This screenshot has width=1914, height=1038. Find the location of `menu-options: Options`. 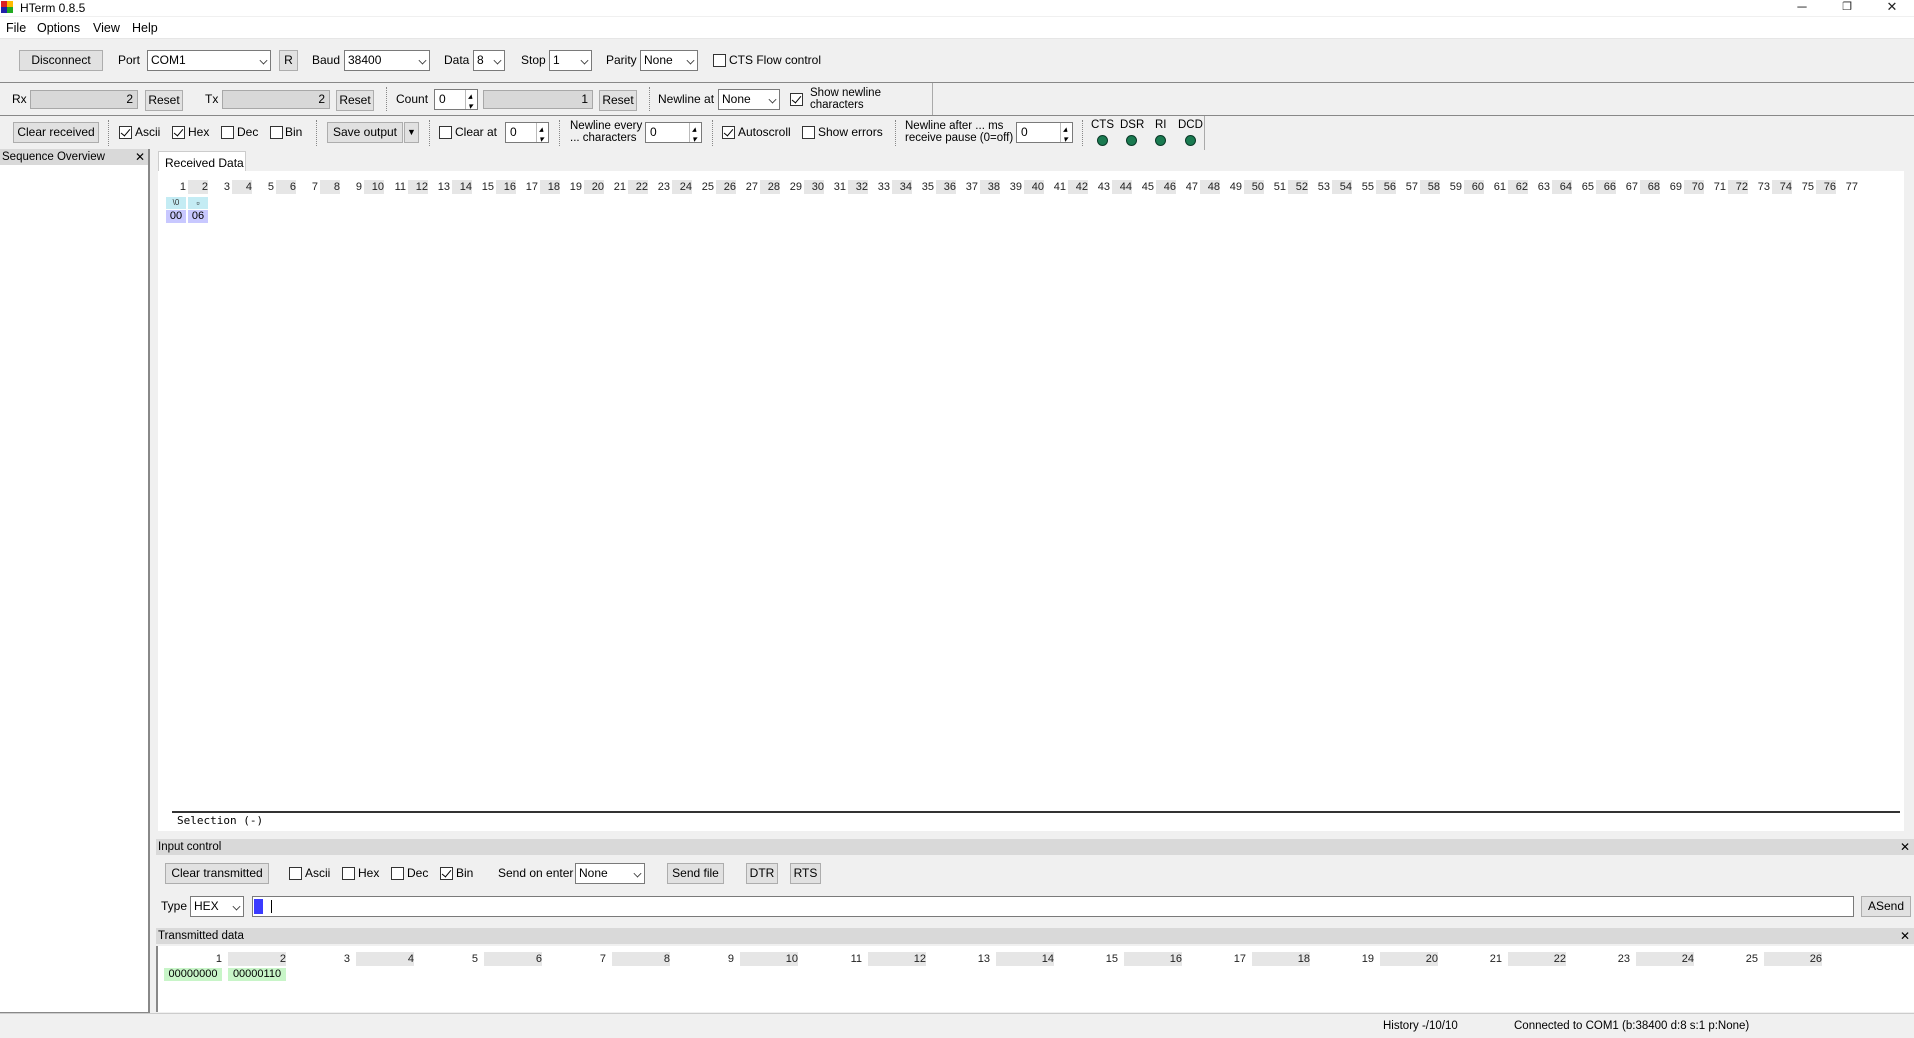

menu-options: Options is located at coordinates (58, 28).